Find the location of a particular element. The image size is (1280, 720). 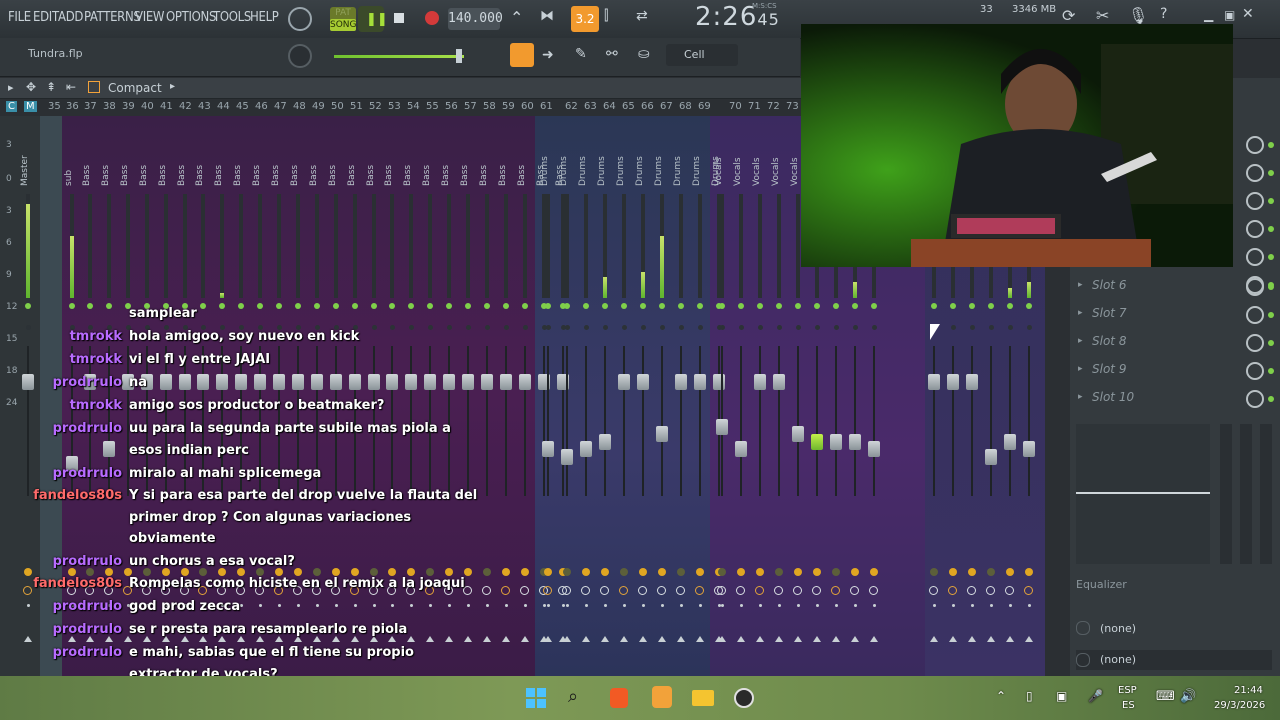

track-number: 46 is located at coordinates (261, 106).